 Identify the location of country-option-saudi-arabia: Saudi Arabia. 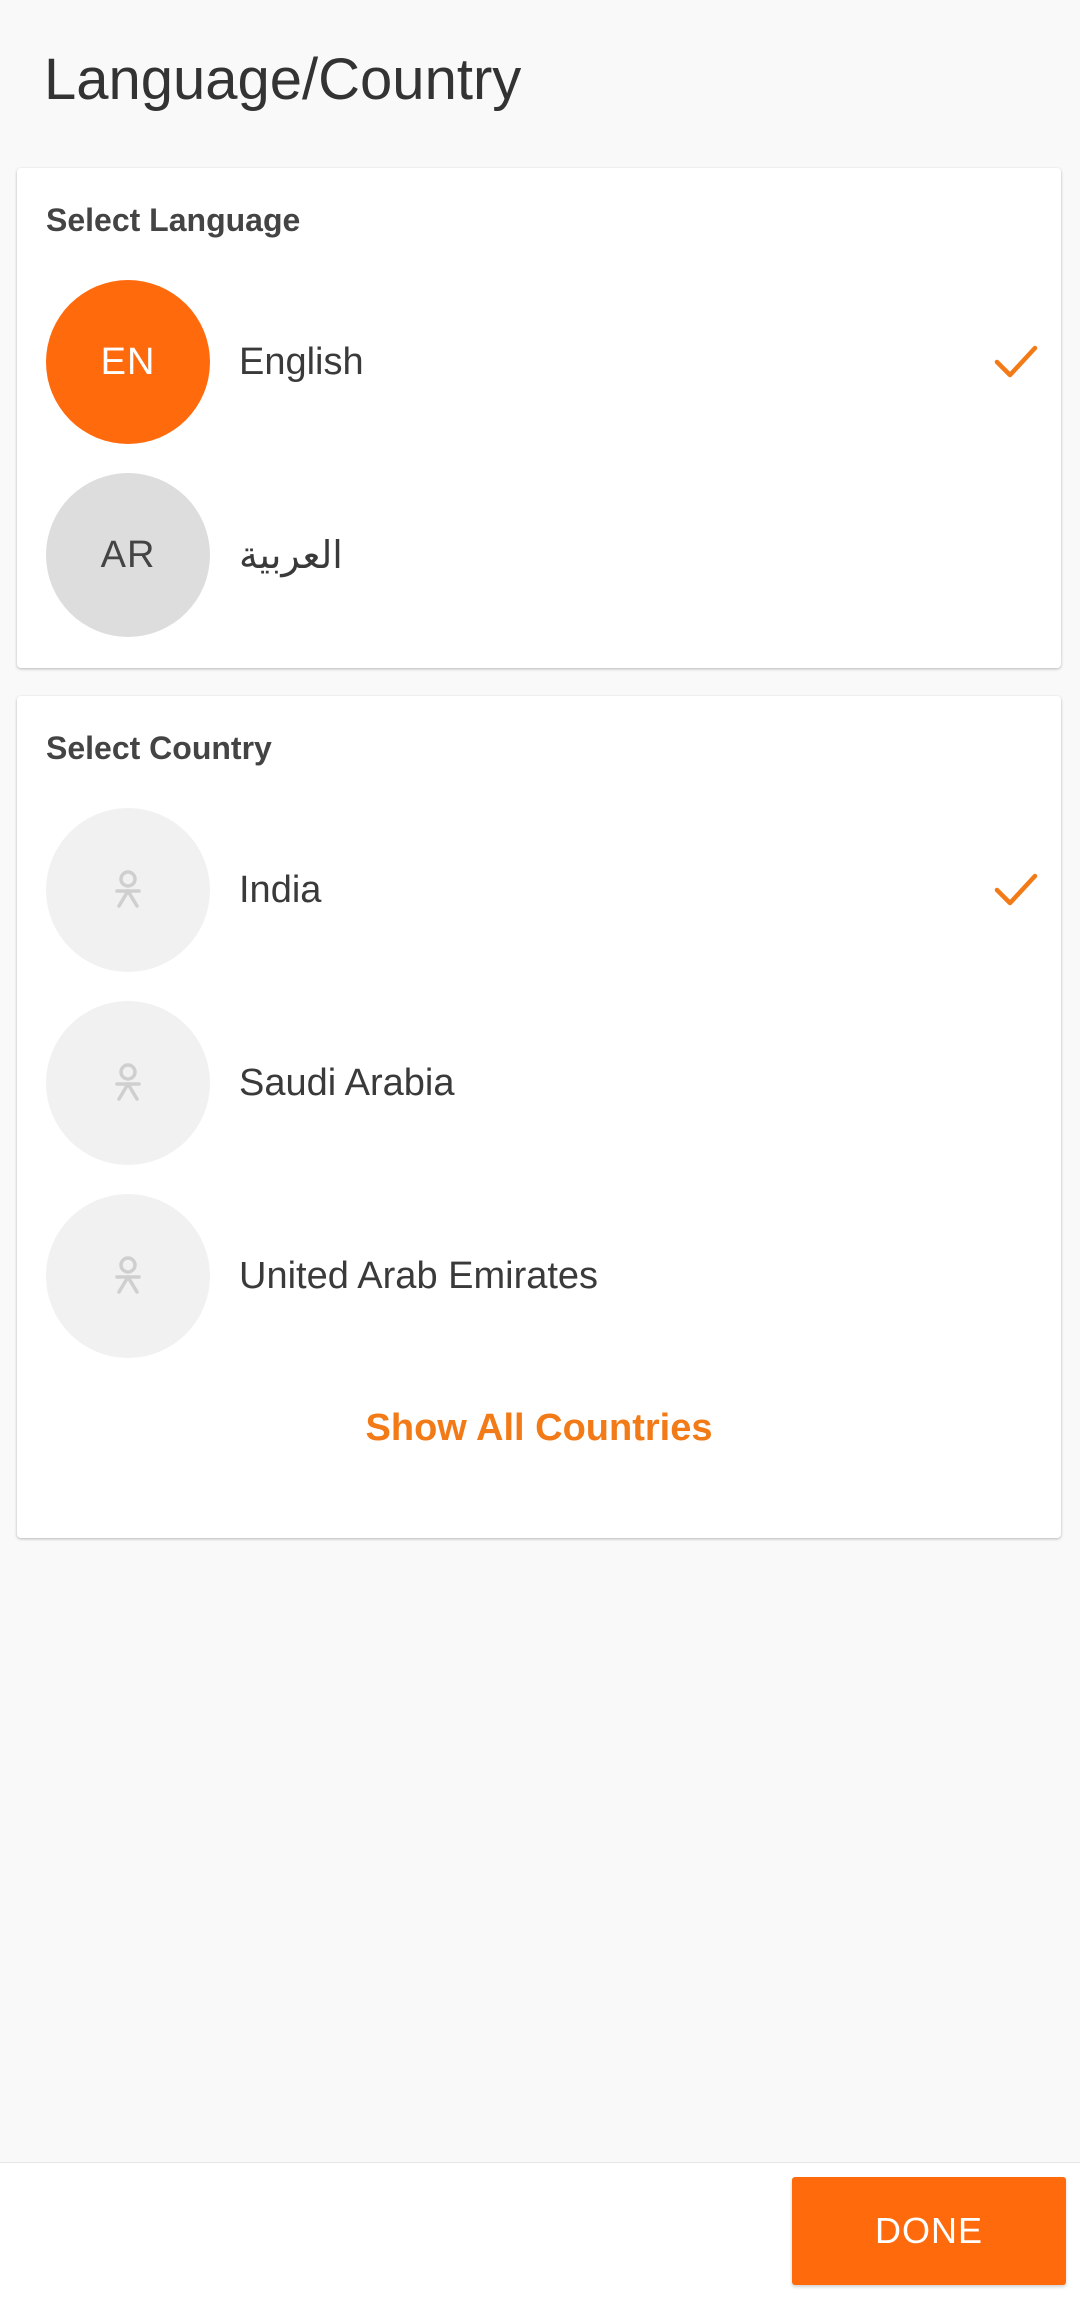
(542, 1083).